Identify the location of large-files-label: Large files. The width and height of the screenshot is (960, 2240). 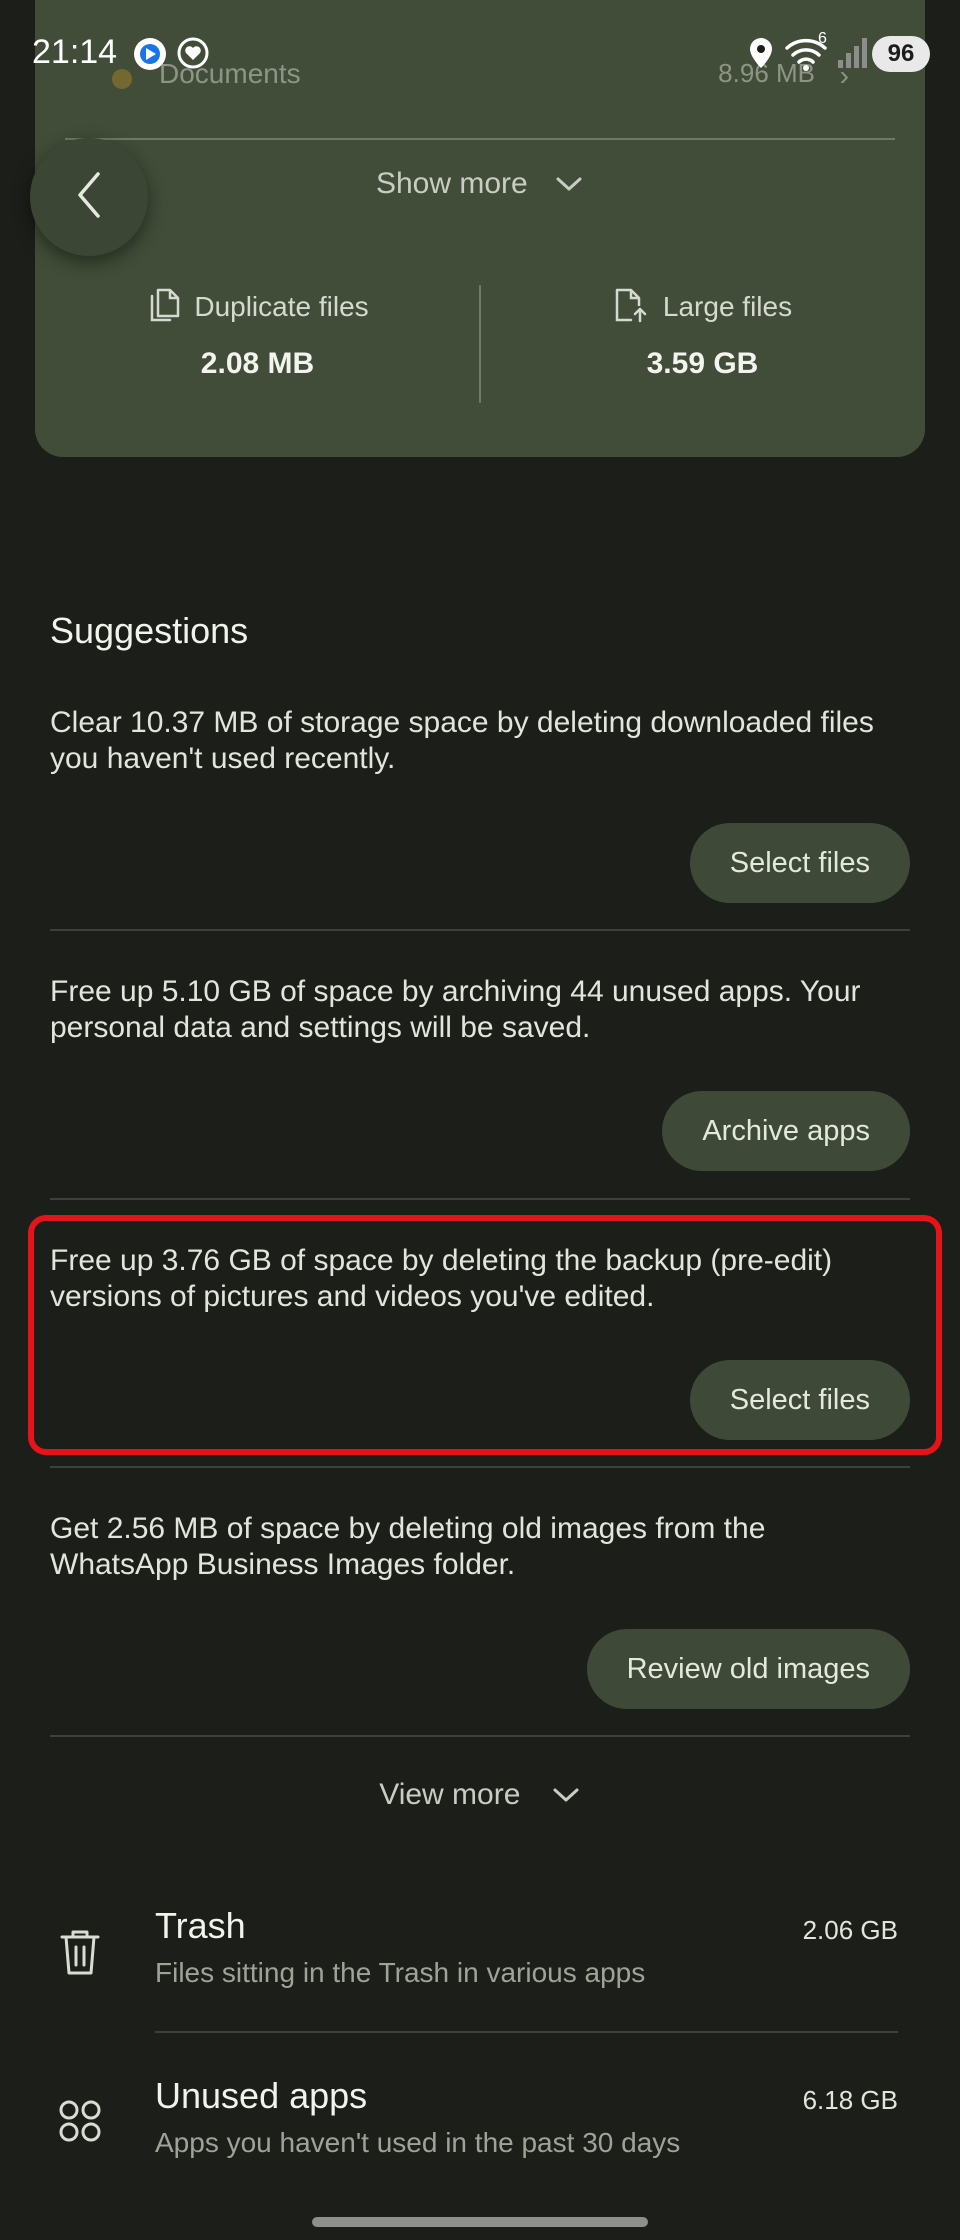
(727, 306).